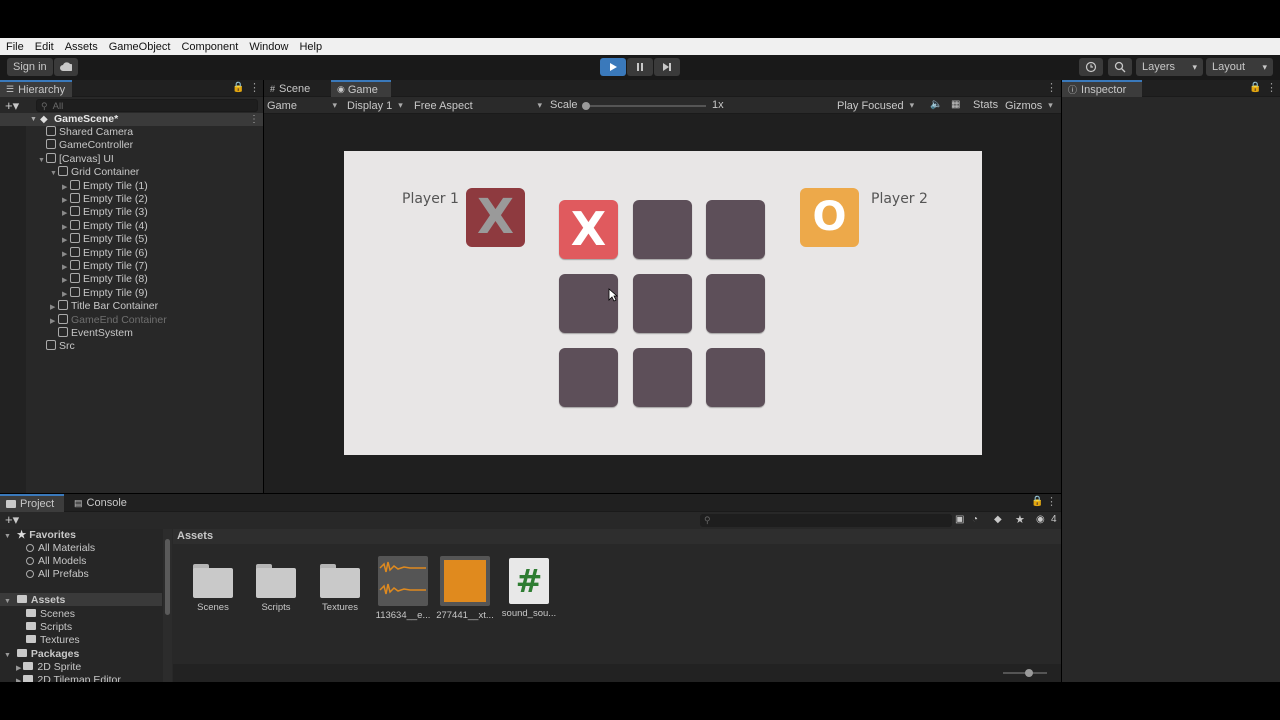  I want to click on favorite-item: All Models, so click(56, 561).